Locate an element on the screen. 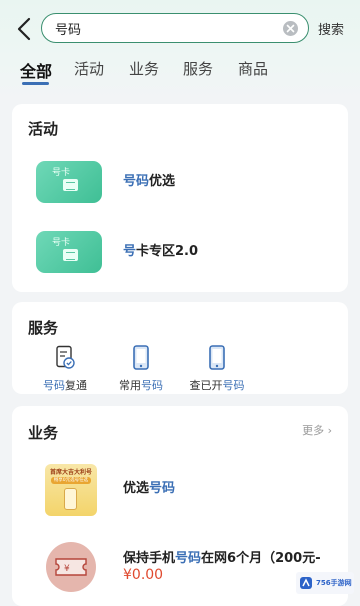  more-label: 更多 is located at coordinates (313, 430).